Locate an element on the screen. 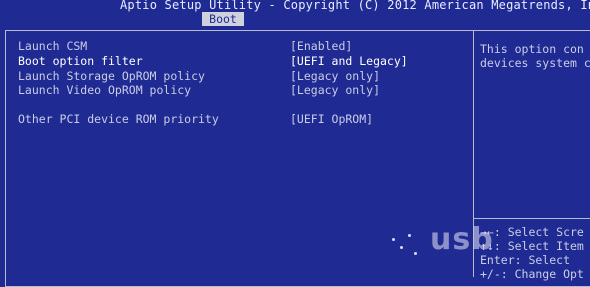 The height and width of the screenshot is (287, 590). help-panel: This option con devices system c is located at coordinates (535, 56).